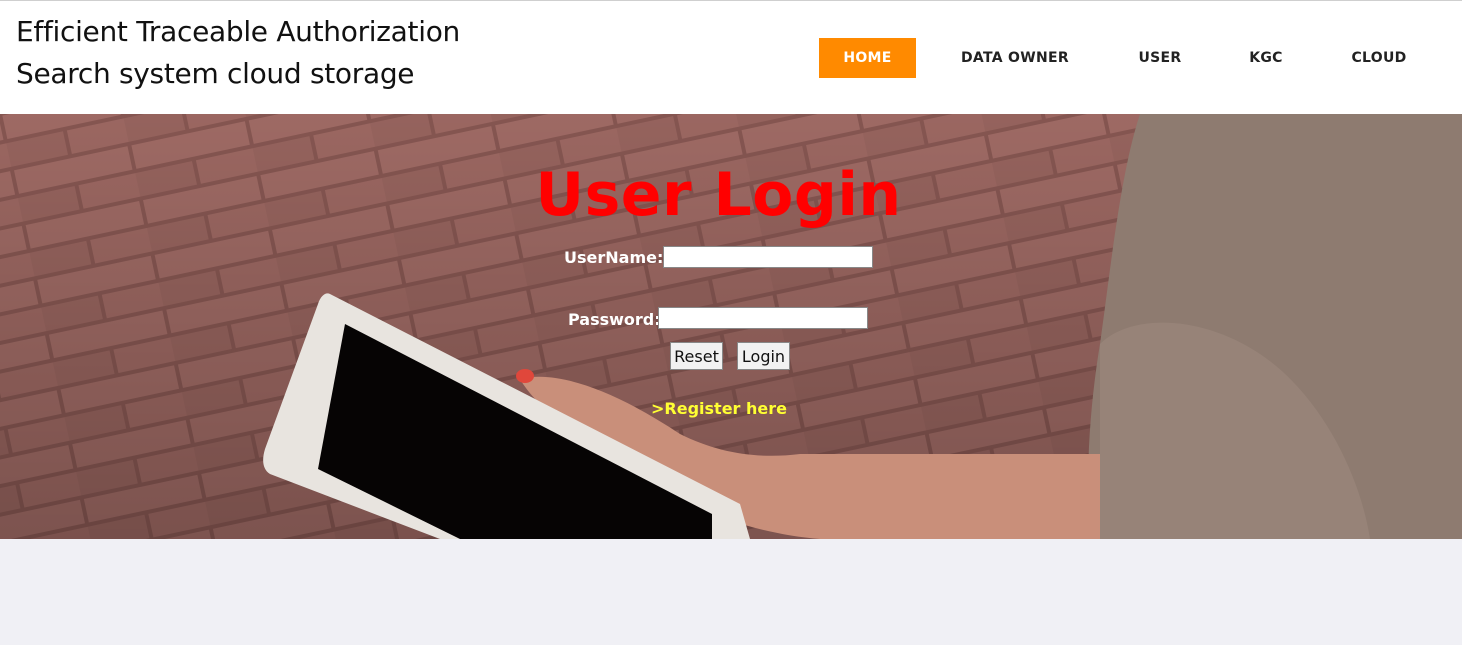  I want to click on page-title: User Login, so click(718, 195).